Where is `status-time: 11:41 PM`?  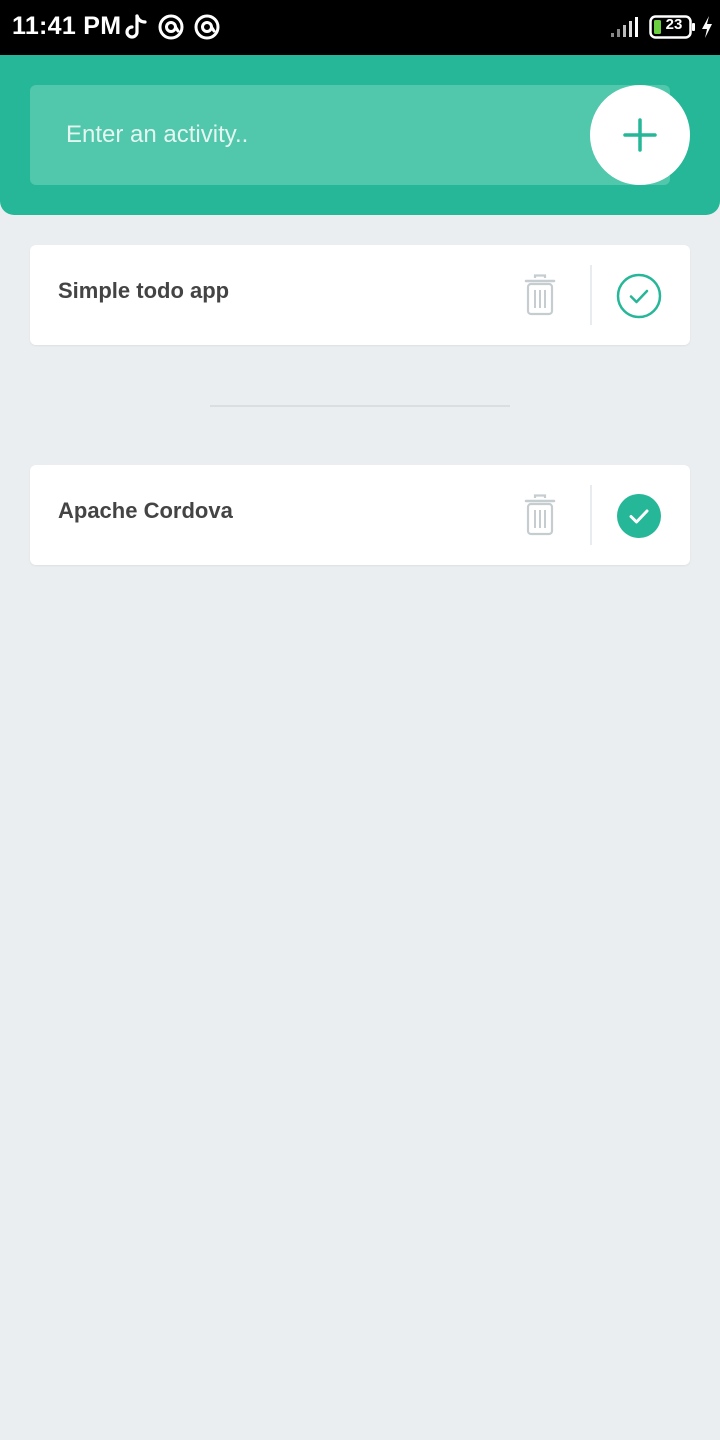 status-time: 11:41 PM is located at coordinates (67, 26).